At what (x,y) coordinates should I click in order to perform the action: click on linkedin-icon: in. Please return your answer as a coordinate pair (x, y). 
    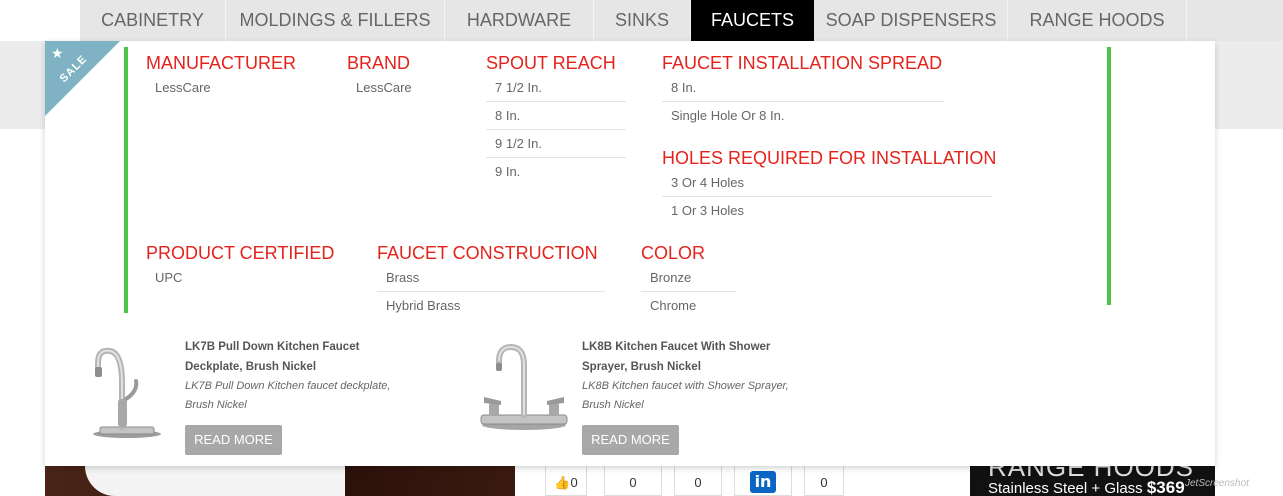
    Looking at the image, I should click on (763, 482).